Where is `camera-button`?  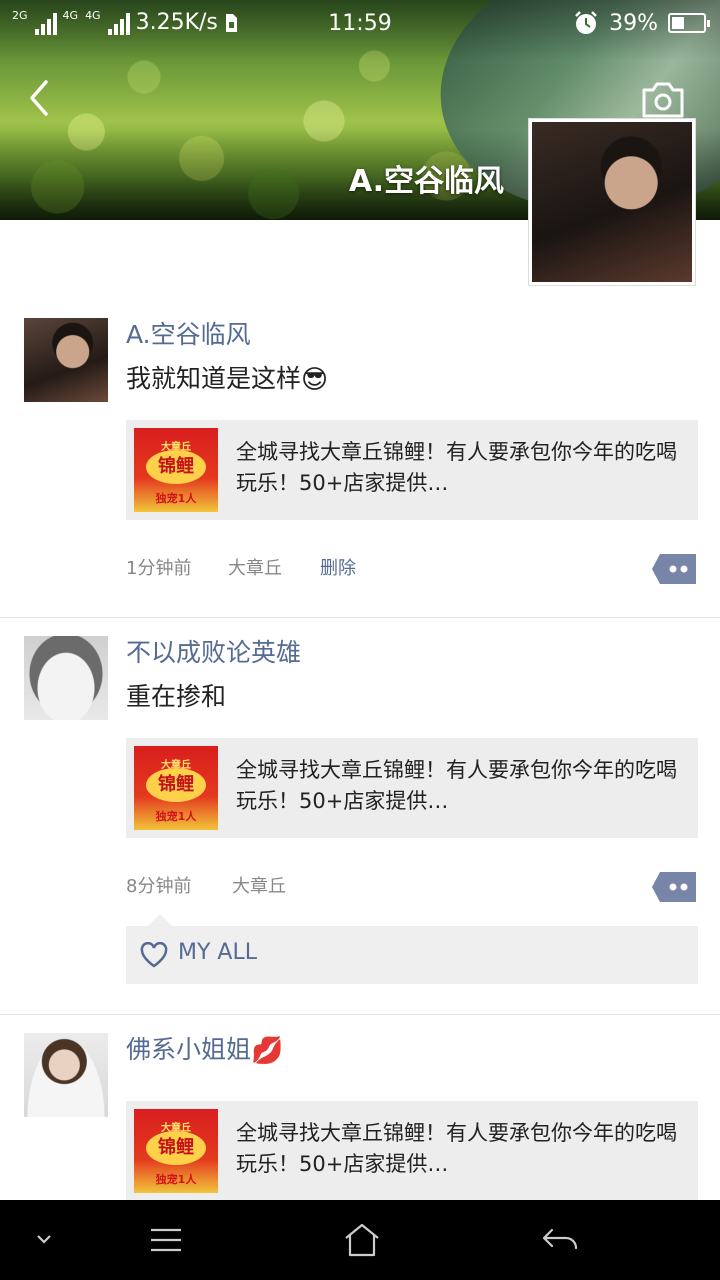
camera-button is located at coordinates (663, 100).